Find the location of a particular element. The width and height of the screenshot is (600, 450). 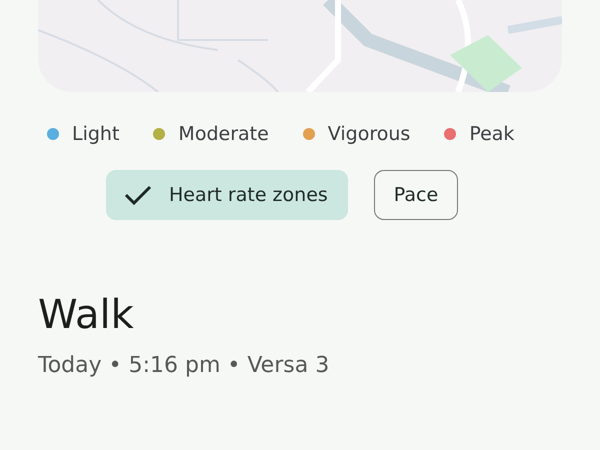

check-icon is located at coordinates (138, 195).